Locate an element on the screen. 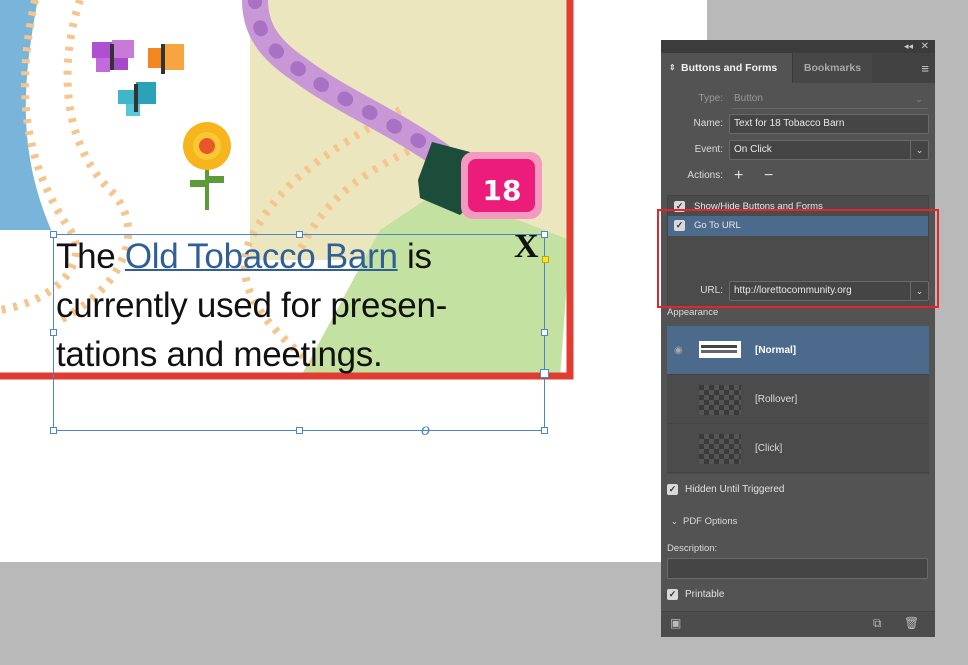  panel-options-arrows-icon: ⇕ is located at coordinates (672, 67).